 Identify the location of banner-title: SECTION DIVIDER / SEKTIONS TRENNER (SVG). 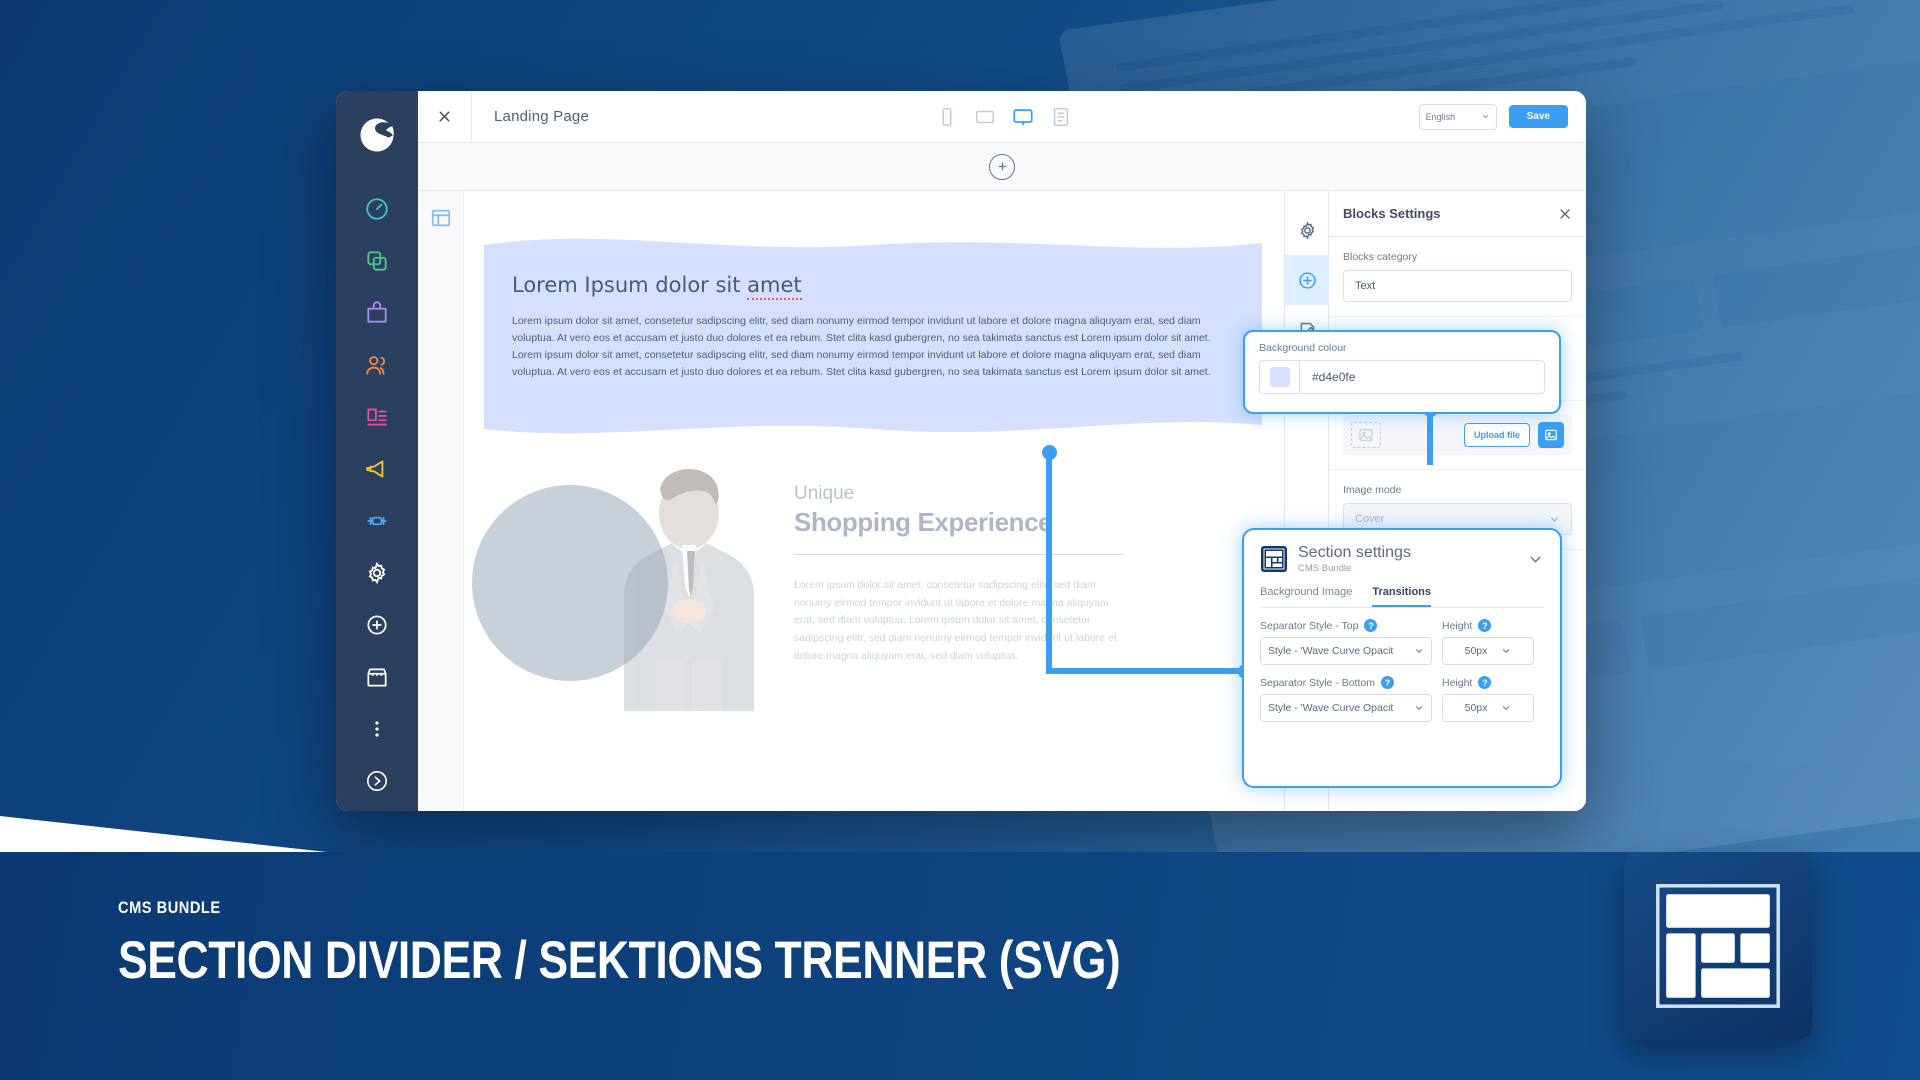
(619, 960).